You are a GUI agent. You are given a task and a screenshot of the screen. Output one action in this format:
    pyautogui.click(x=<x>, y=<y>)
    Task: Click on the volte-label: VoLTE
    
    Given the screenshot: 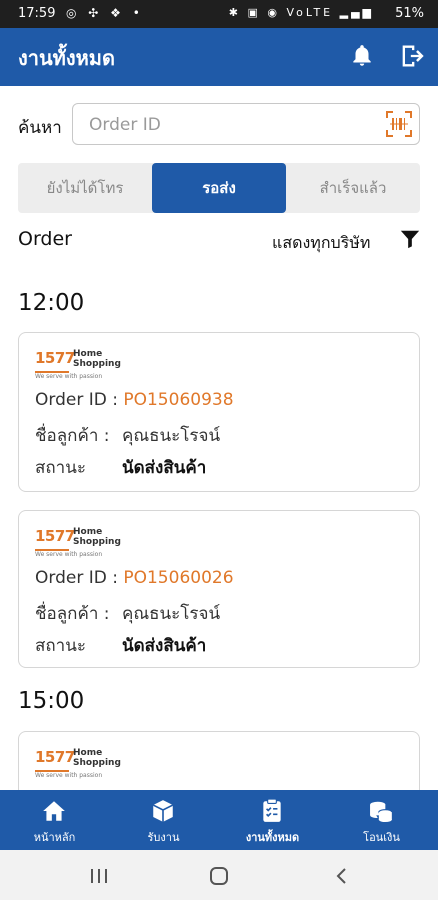 What is the action you would take?
    pyautogui.click(x=310, y=12)
    